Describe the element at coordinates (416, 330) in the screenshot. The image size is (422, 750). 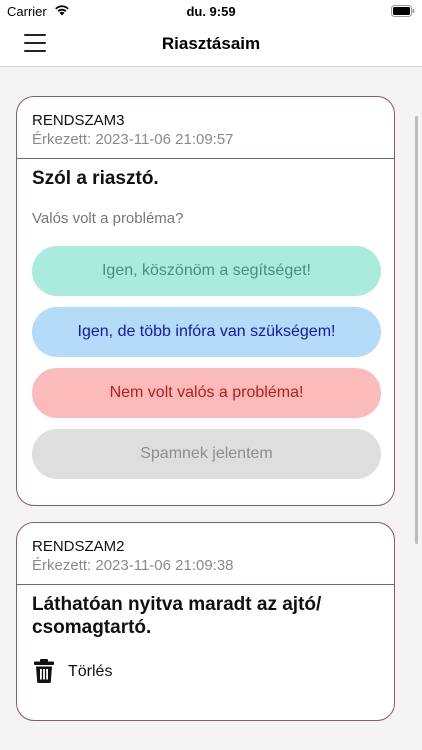
I see `vertical-scrollbar` at that location.